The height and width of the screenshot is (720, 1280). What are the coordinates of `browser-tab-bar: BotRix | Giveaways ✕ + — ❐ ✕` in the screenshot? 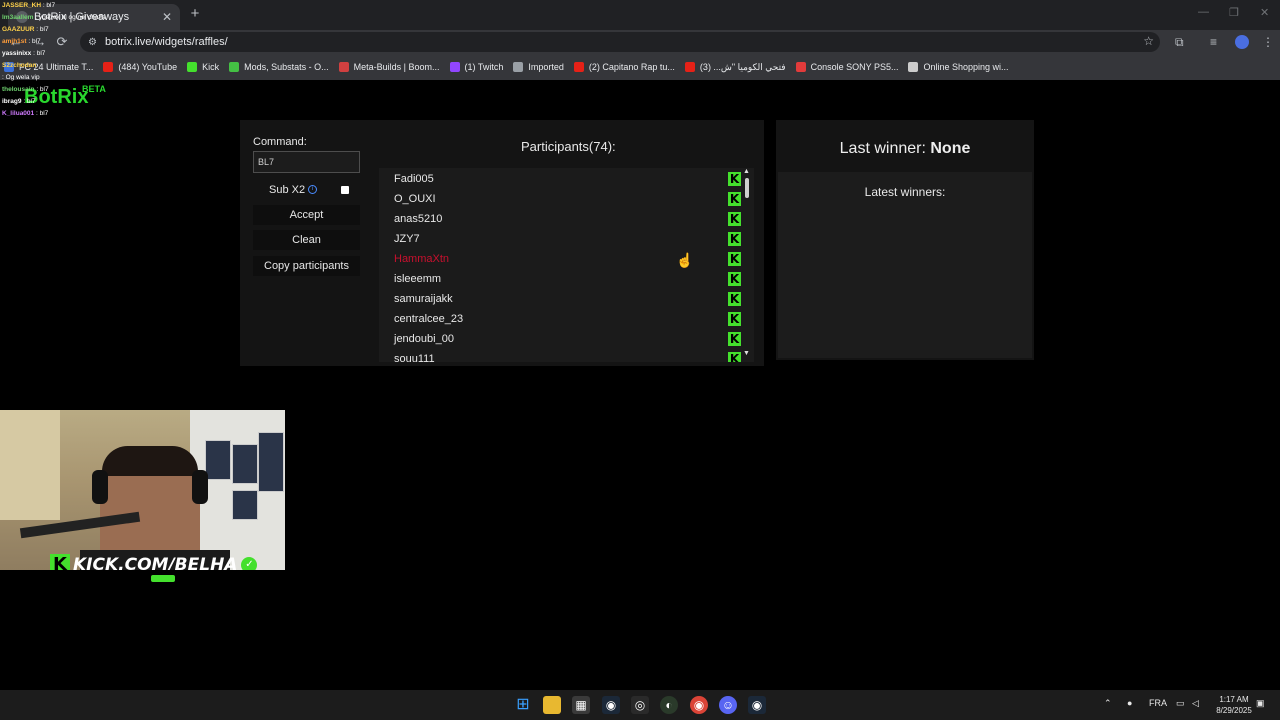 It's located at (640, 15).